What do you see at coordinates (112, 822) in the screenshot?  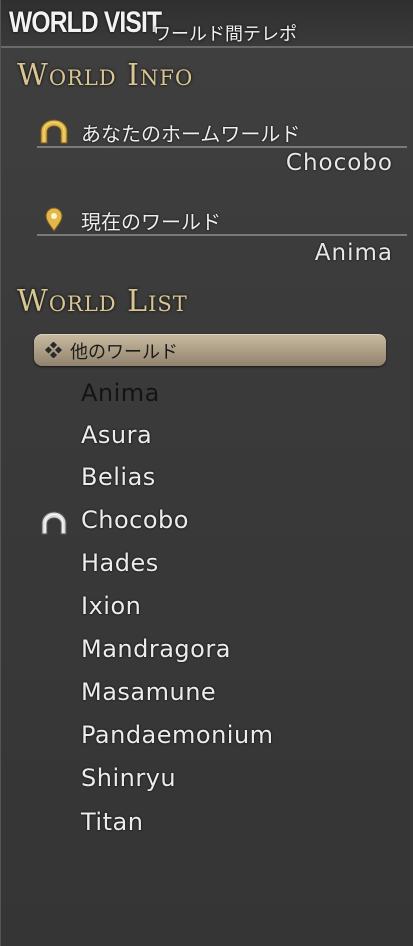 I see `world-name: Titan` at bounding box center [112, 822].